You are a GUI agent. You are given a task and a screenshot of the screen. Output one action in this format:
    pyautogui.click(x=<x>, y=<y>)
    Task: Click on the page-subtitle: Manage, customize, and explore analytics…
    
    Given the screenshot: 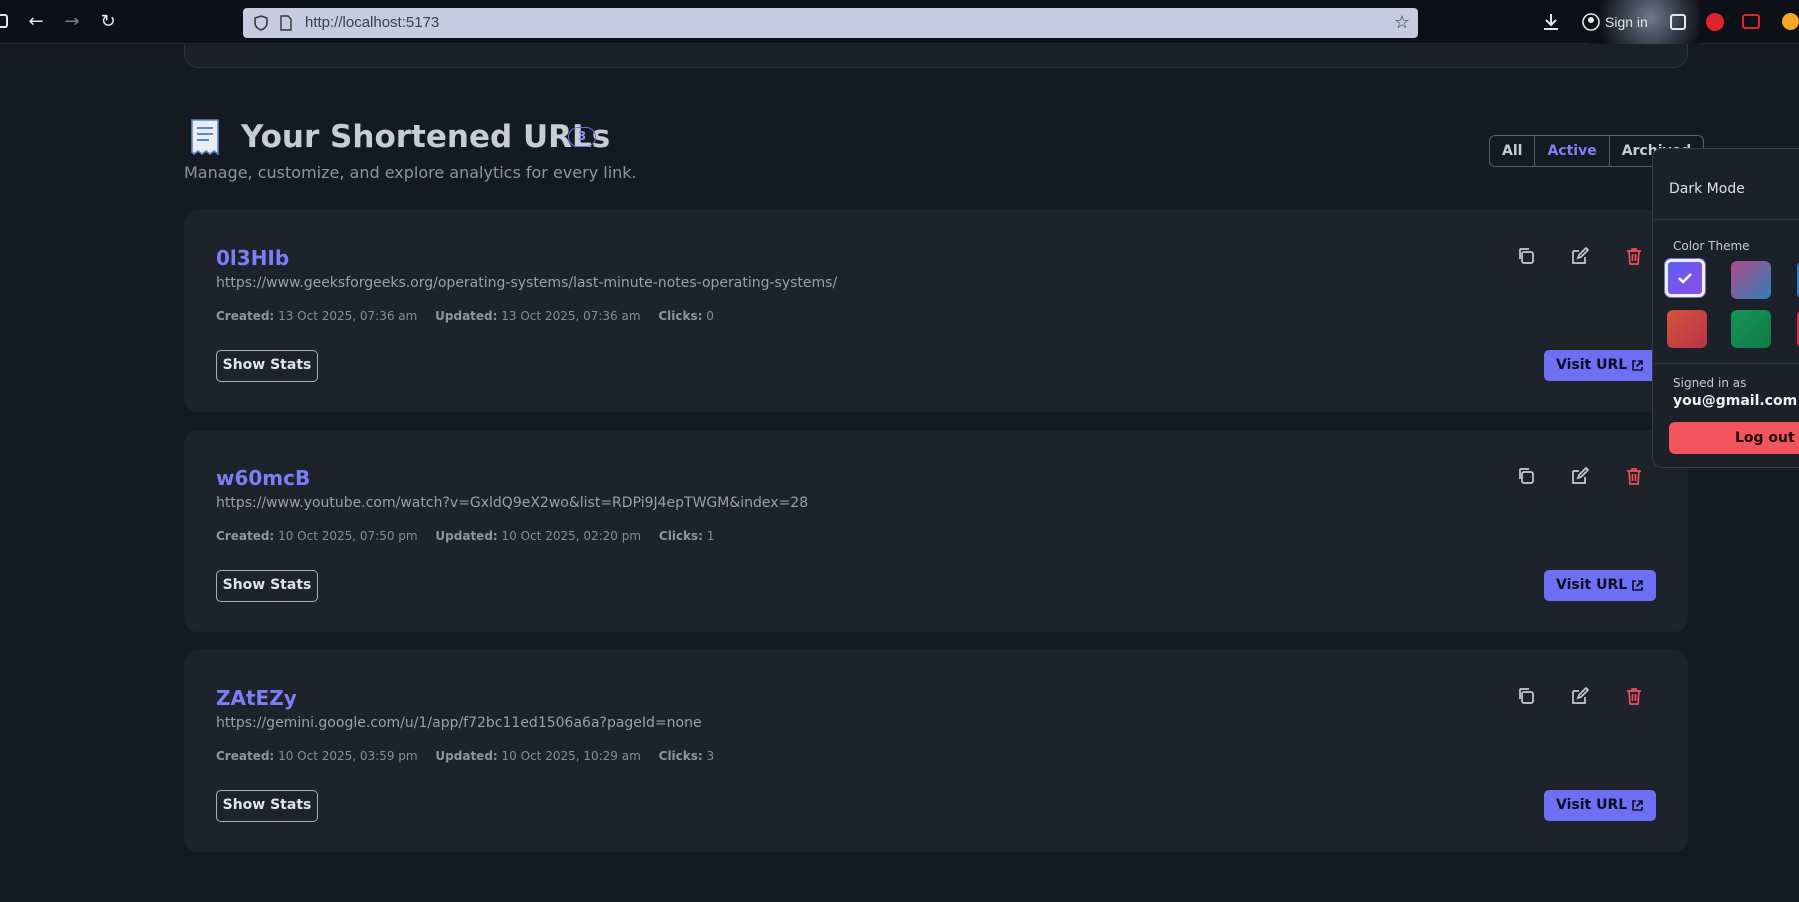 What is the action you would take?
    pyautogui.click(x=410, y=172)
    